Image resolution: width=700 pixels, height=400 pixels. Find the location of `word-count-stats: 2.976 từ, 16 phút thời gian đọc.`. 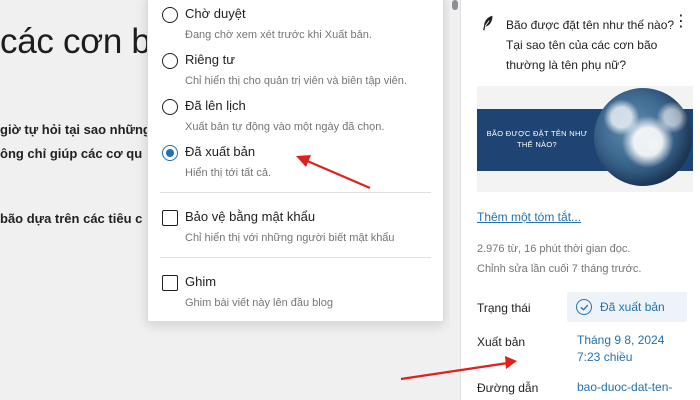

word-count-stats: 2.976 từ, 16 phút thời gian đọc. is located at coordinates (554, 249).